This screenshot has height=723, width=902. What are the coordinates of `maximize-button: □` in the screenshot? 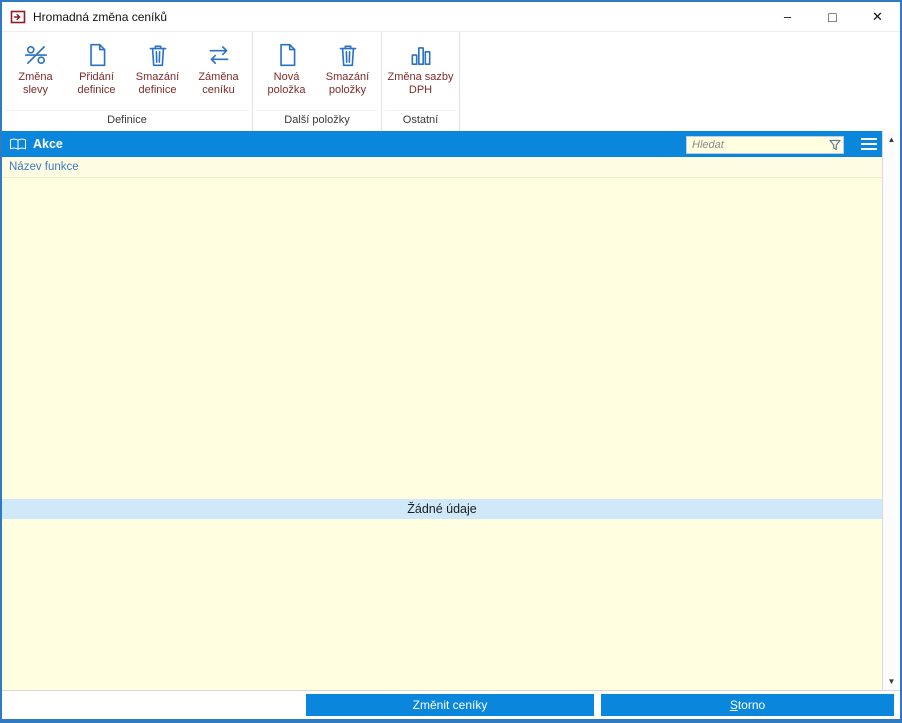 It's located at (832, 16).